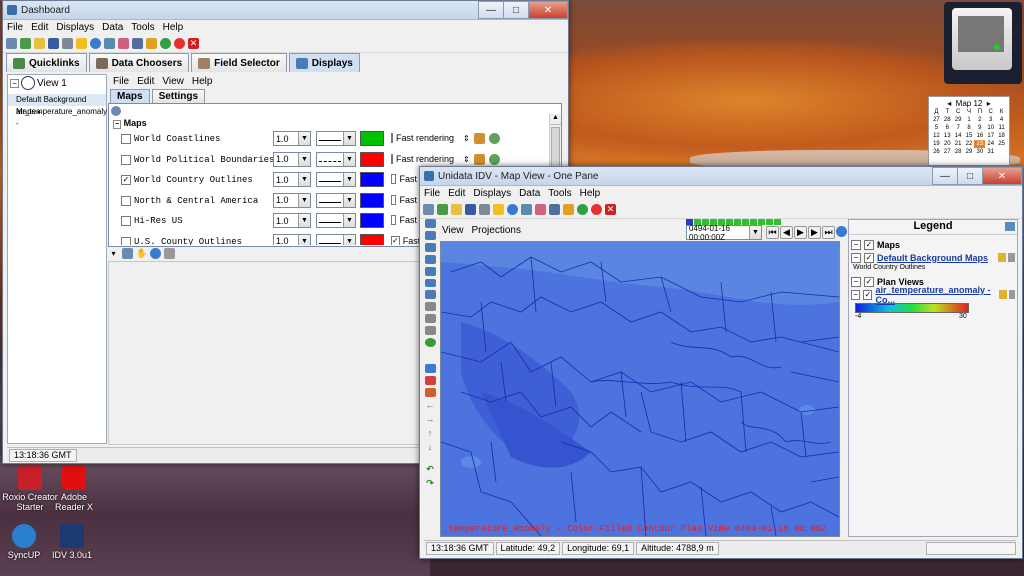 The image size is (1024, 576). What do you see at coordinates (786, 232) in the screenshot?
I see `step-back-icon: ◀` at bounding box center [786, 232].